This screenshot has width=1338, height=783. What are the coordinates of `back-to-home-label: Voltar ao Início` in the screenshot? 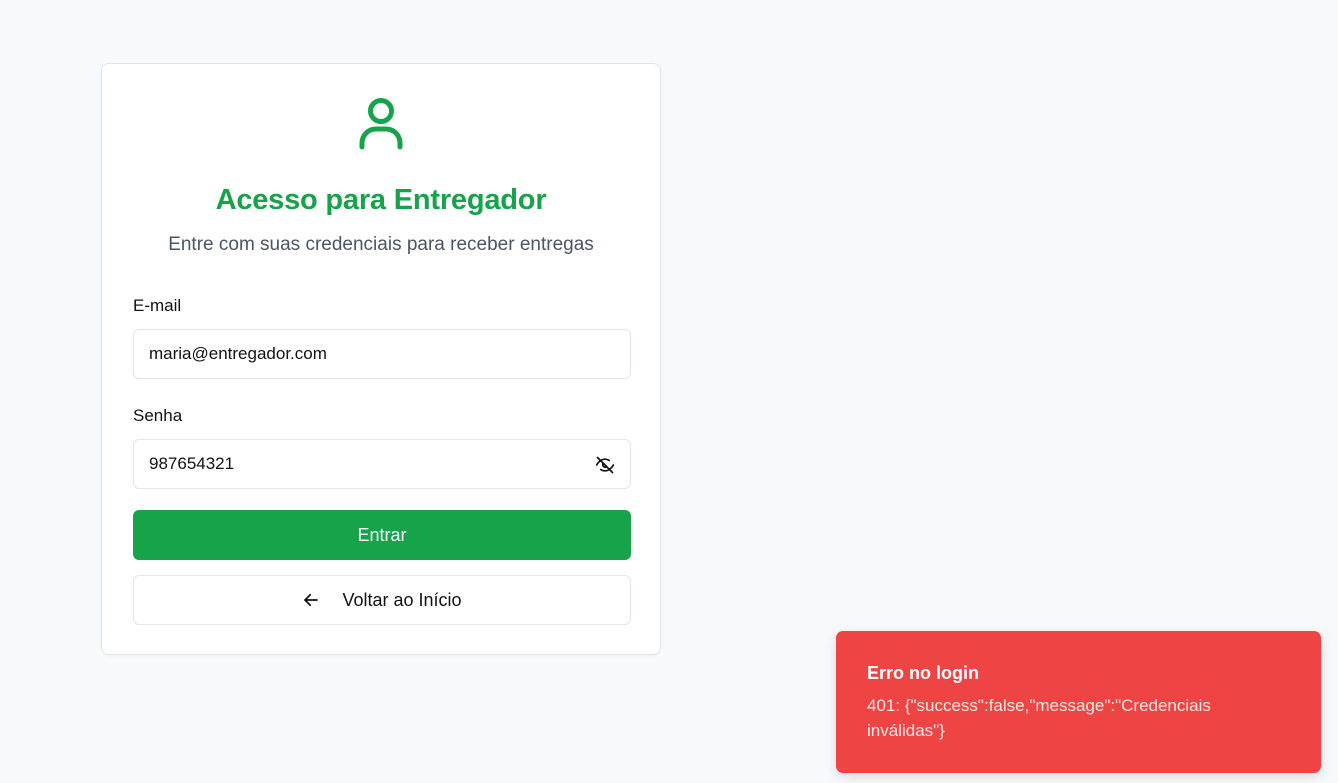 It's located at (402, 599).